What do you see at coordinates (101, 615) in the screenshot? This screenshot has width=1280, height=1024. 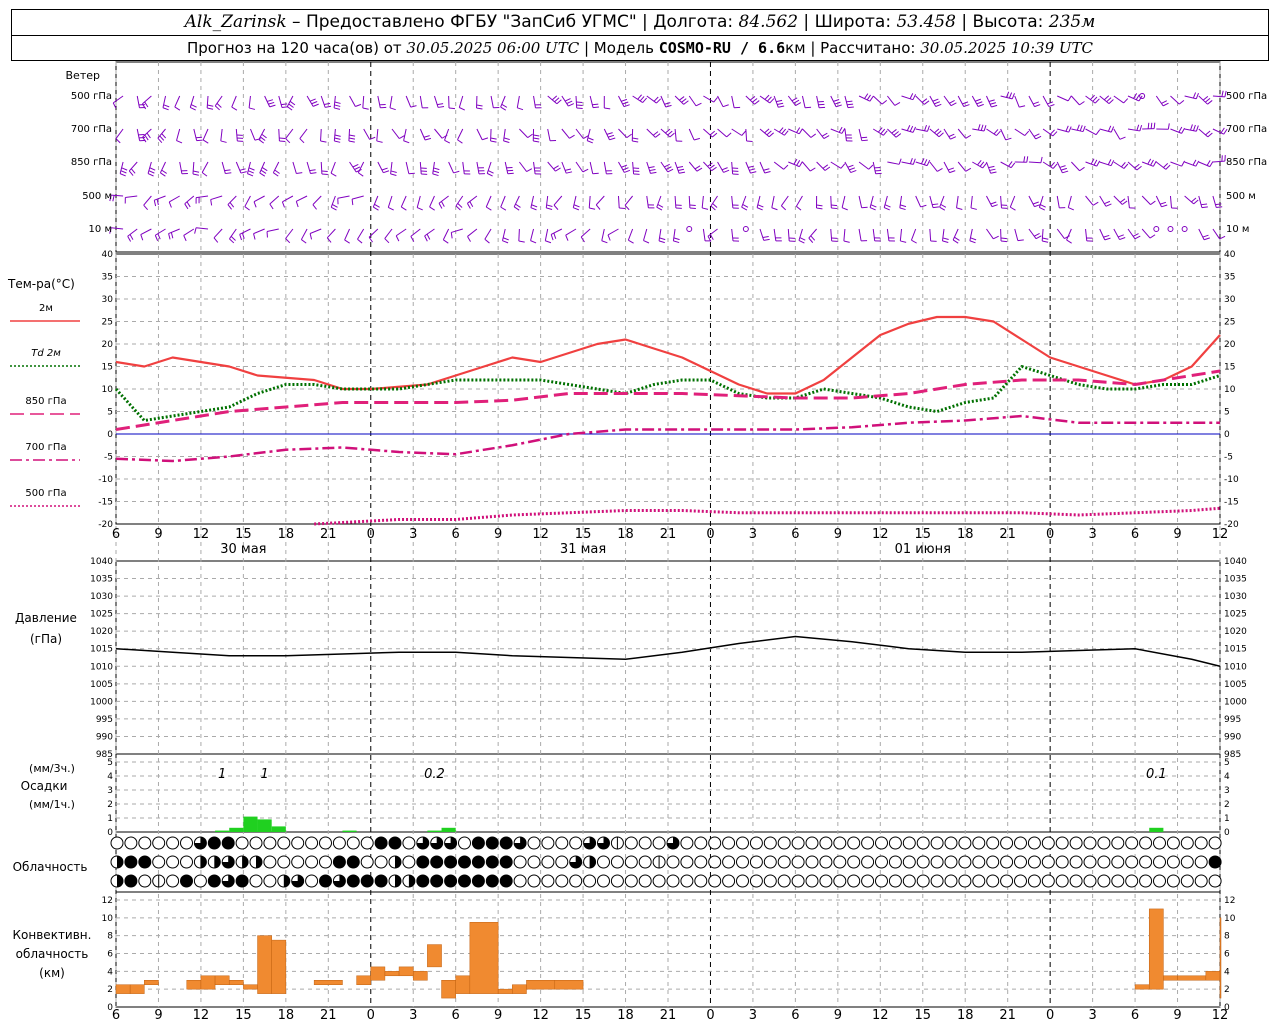 I see `pressure-y-tick: 1025` at bounding box center [101, 615].